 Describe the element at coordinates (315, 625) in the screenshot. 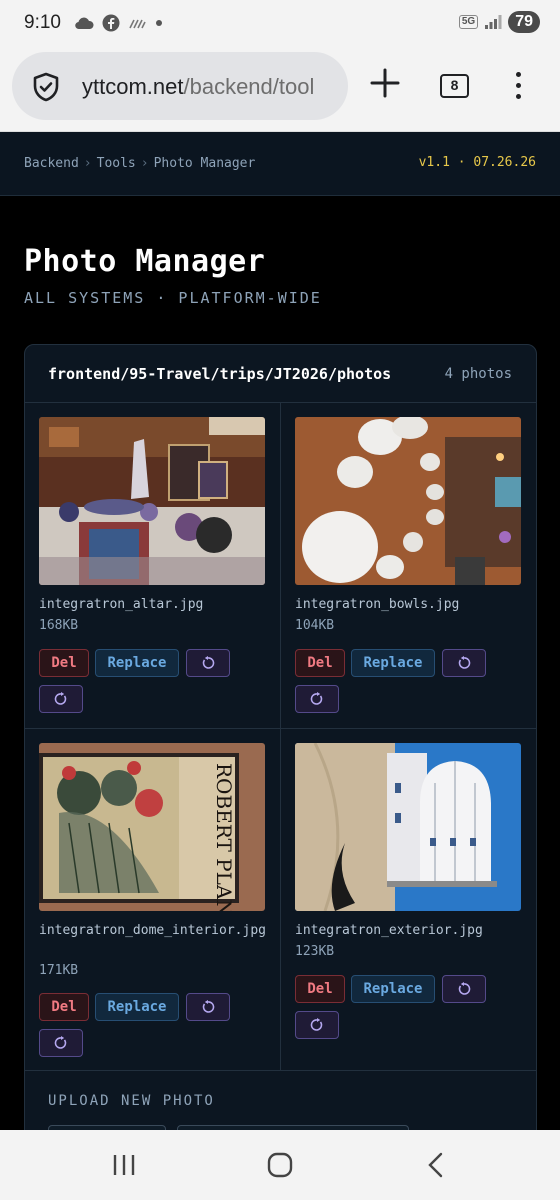

I see `photo-size: 104KB` at that location.